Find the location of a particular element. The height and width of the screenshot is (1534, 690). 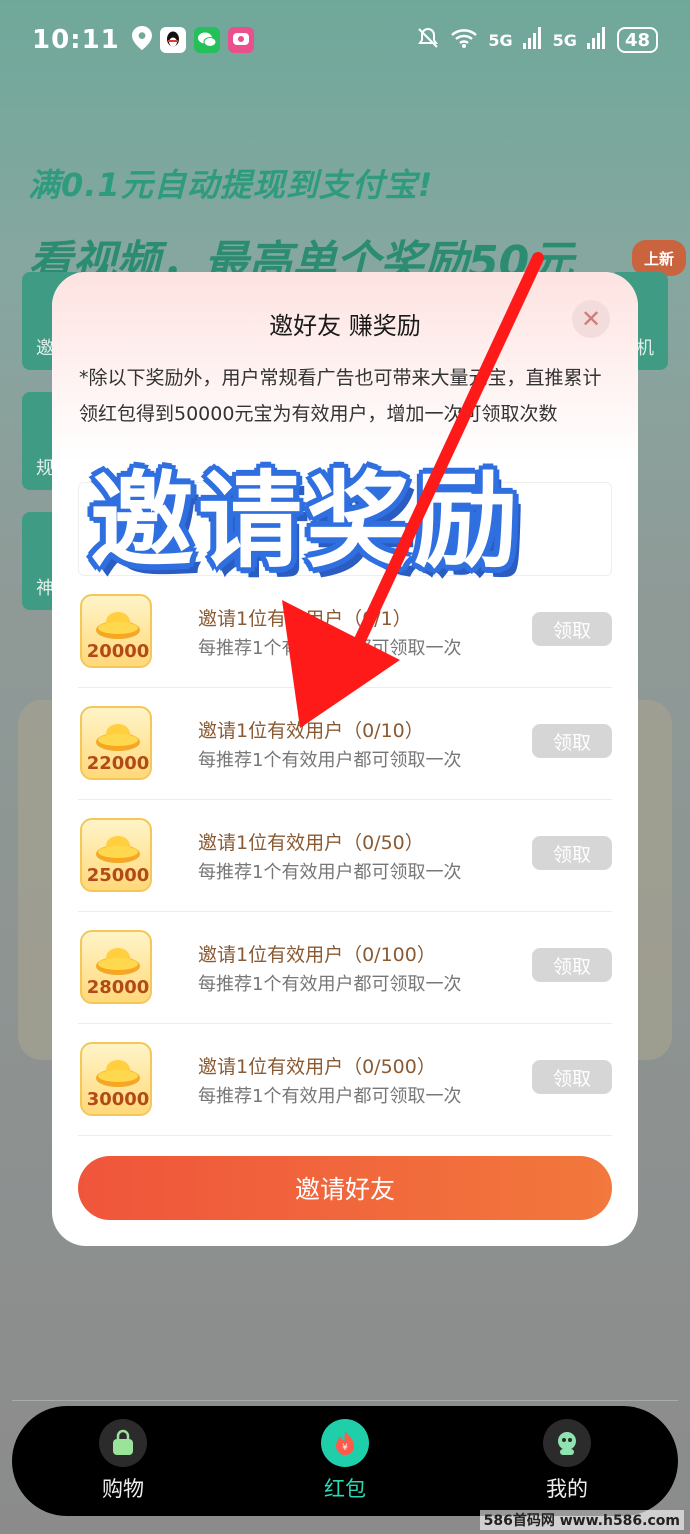

gold-ingot-icon: 30000 is located at coordinates (116, 1079).